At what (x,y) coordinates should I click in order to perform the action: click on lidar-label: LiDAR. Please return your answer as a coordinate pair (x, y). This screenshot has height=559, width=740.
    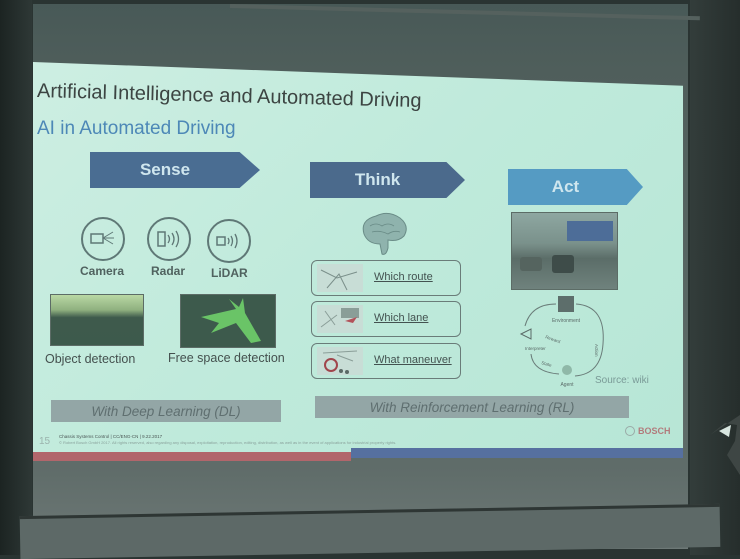
    Looking at the image, I should click on (229, 273).